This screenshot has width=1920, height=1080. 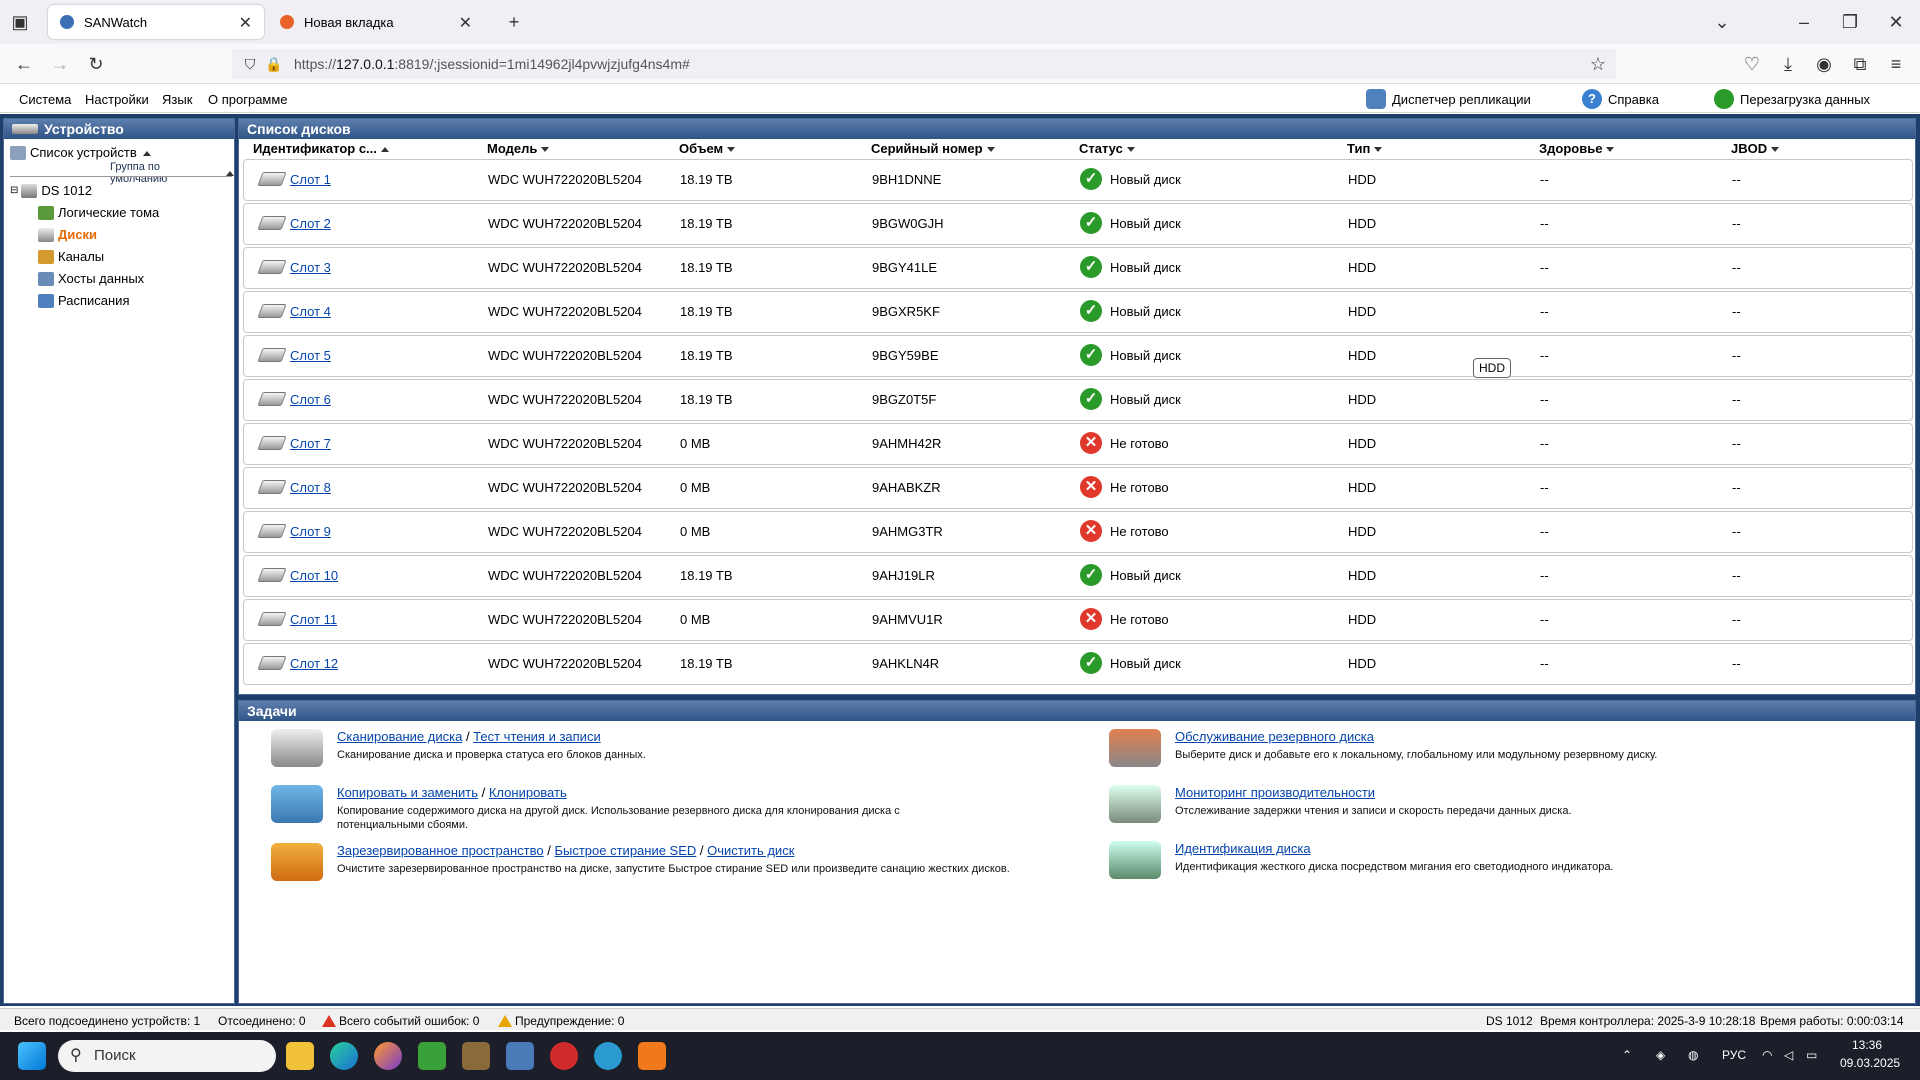 I want to click on copy-replace-link: Копировать и заменить, so click(x=407, y=792).